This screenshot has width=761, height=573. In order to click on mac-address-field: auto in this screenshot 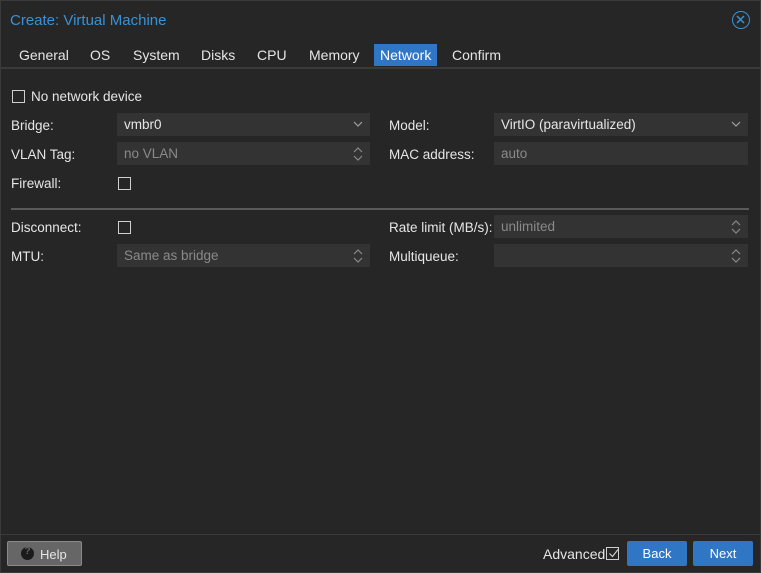, I will do `click(621, 153)`.